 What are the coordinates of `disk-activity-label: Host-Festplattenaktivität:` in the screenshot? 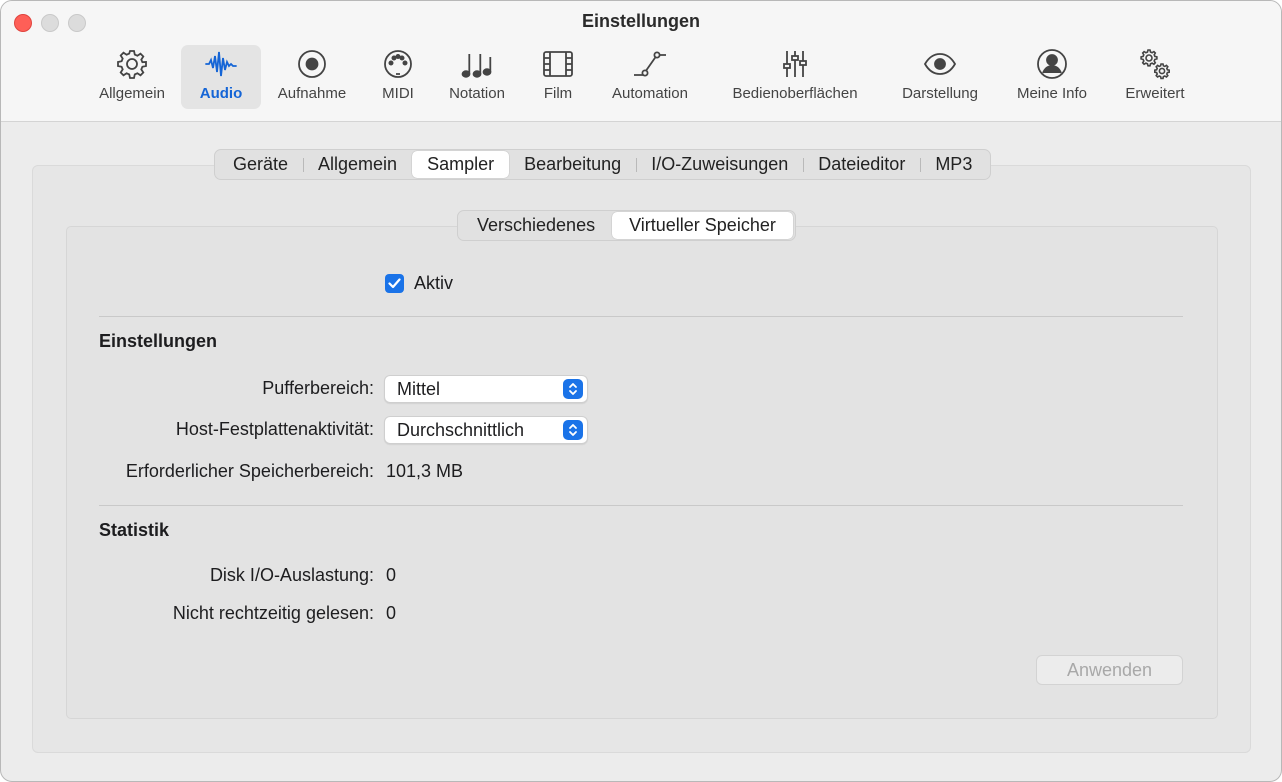 It's located at (274, 429).